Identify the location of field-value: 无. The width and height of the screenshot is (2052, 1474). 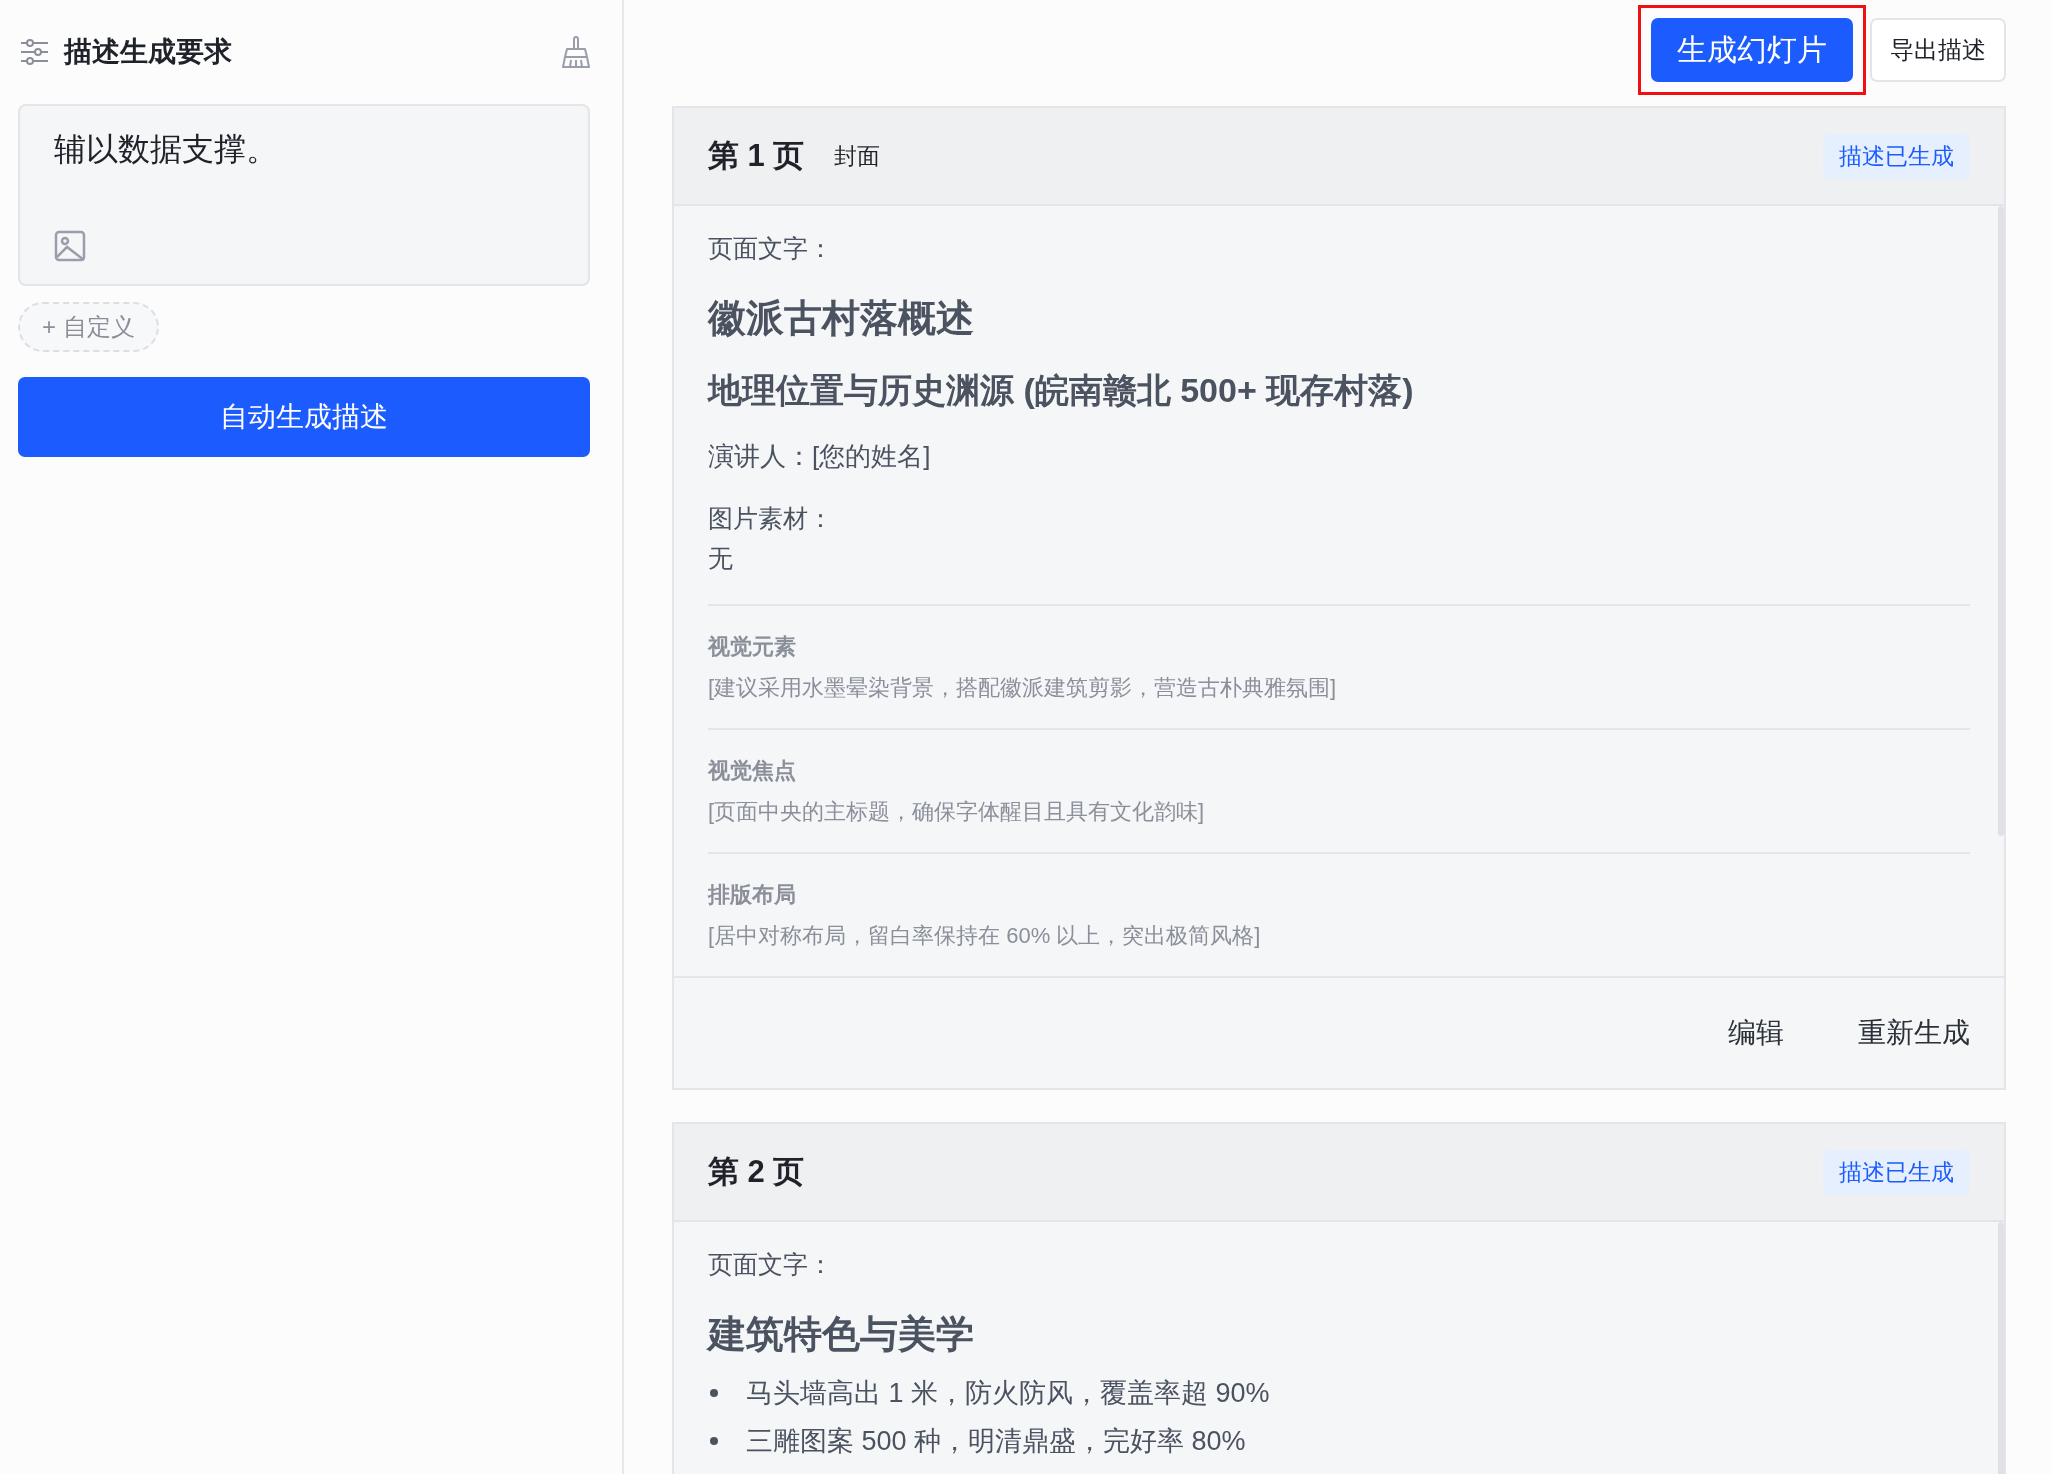
(721, 558).